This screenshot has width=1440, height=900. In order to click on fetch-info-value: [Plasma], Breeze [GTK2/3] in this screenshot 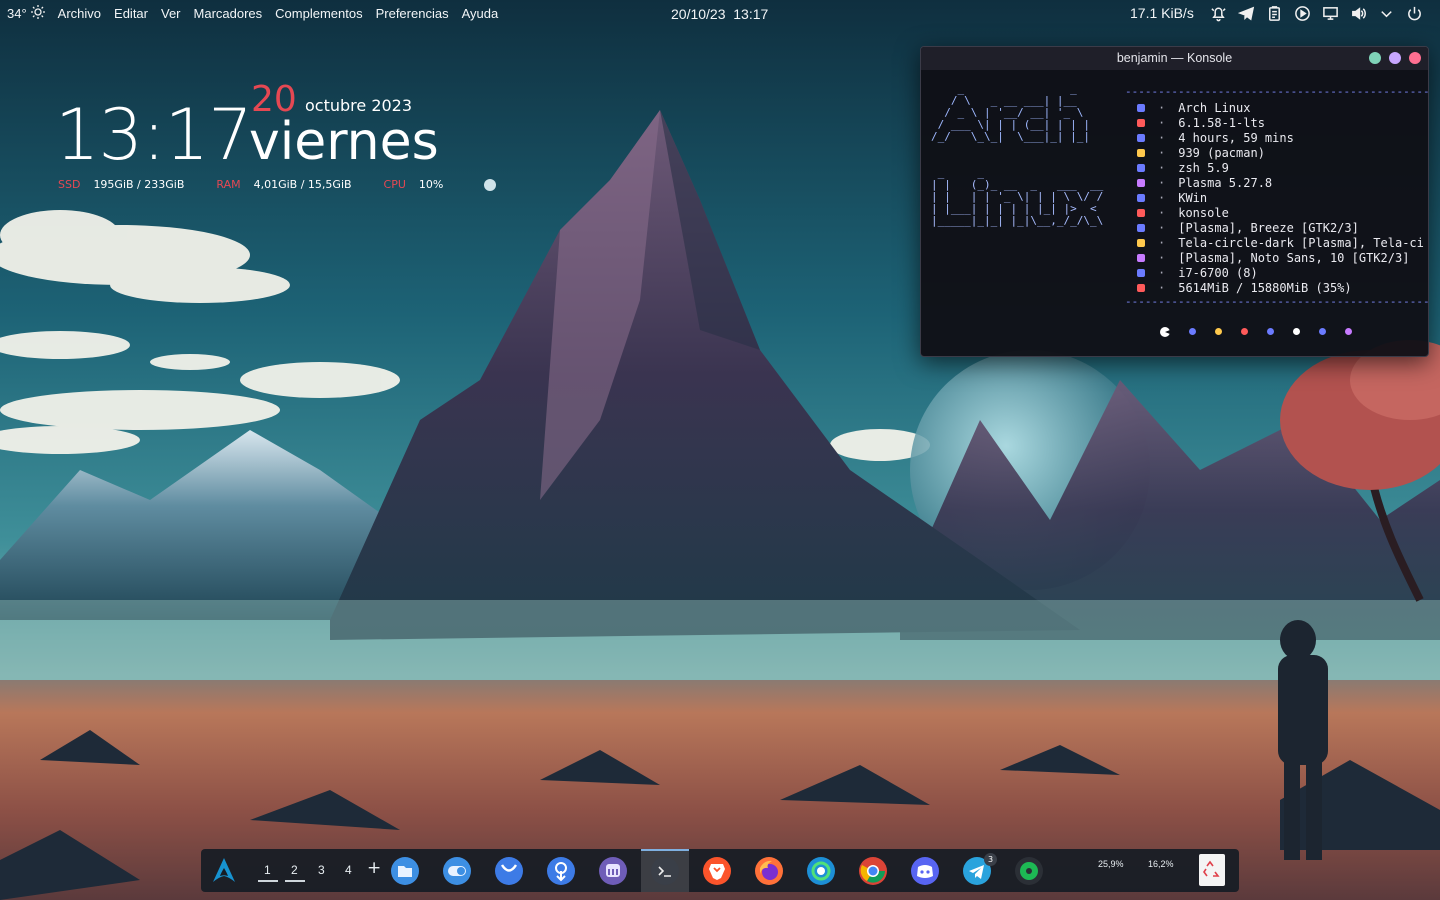, I will do `click(1268, 227)`.